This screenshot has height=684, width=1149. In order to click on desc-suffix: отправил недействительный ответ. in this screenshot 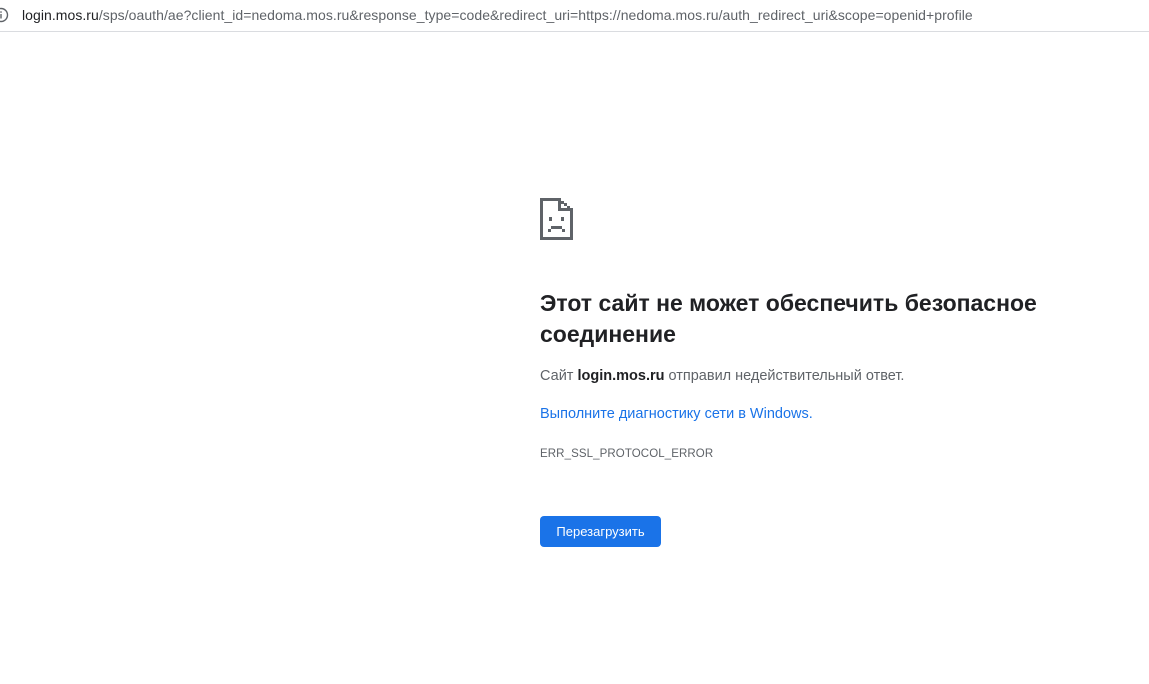, I will do `click(784, 376)`.